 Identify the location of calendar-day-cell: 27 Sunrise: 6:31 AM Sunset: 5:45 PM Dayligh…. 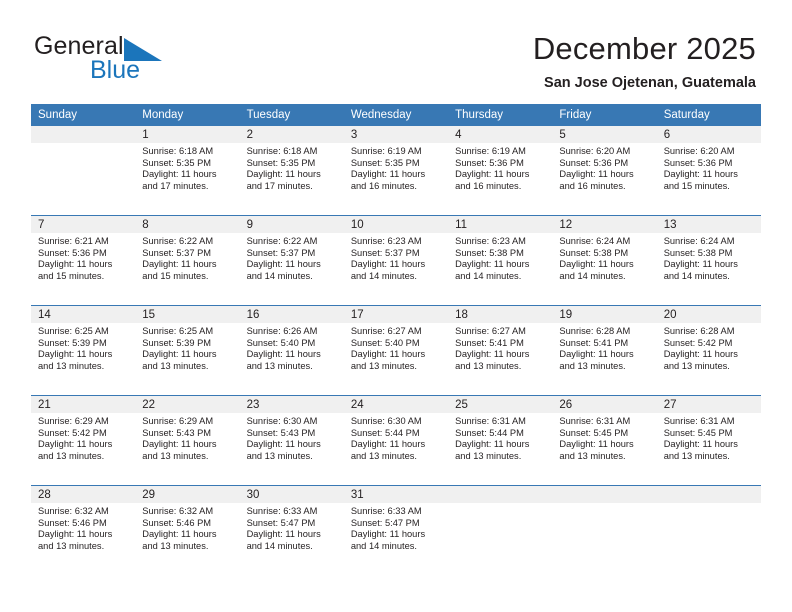
(708, 440).